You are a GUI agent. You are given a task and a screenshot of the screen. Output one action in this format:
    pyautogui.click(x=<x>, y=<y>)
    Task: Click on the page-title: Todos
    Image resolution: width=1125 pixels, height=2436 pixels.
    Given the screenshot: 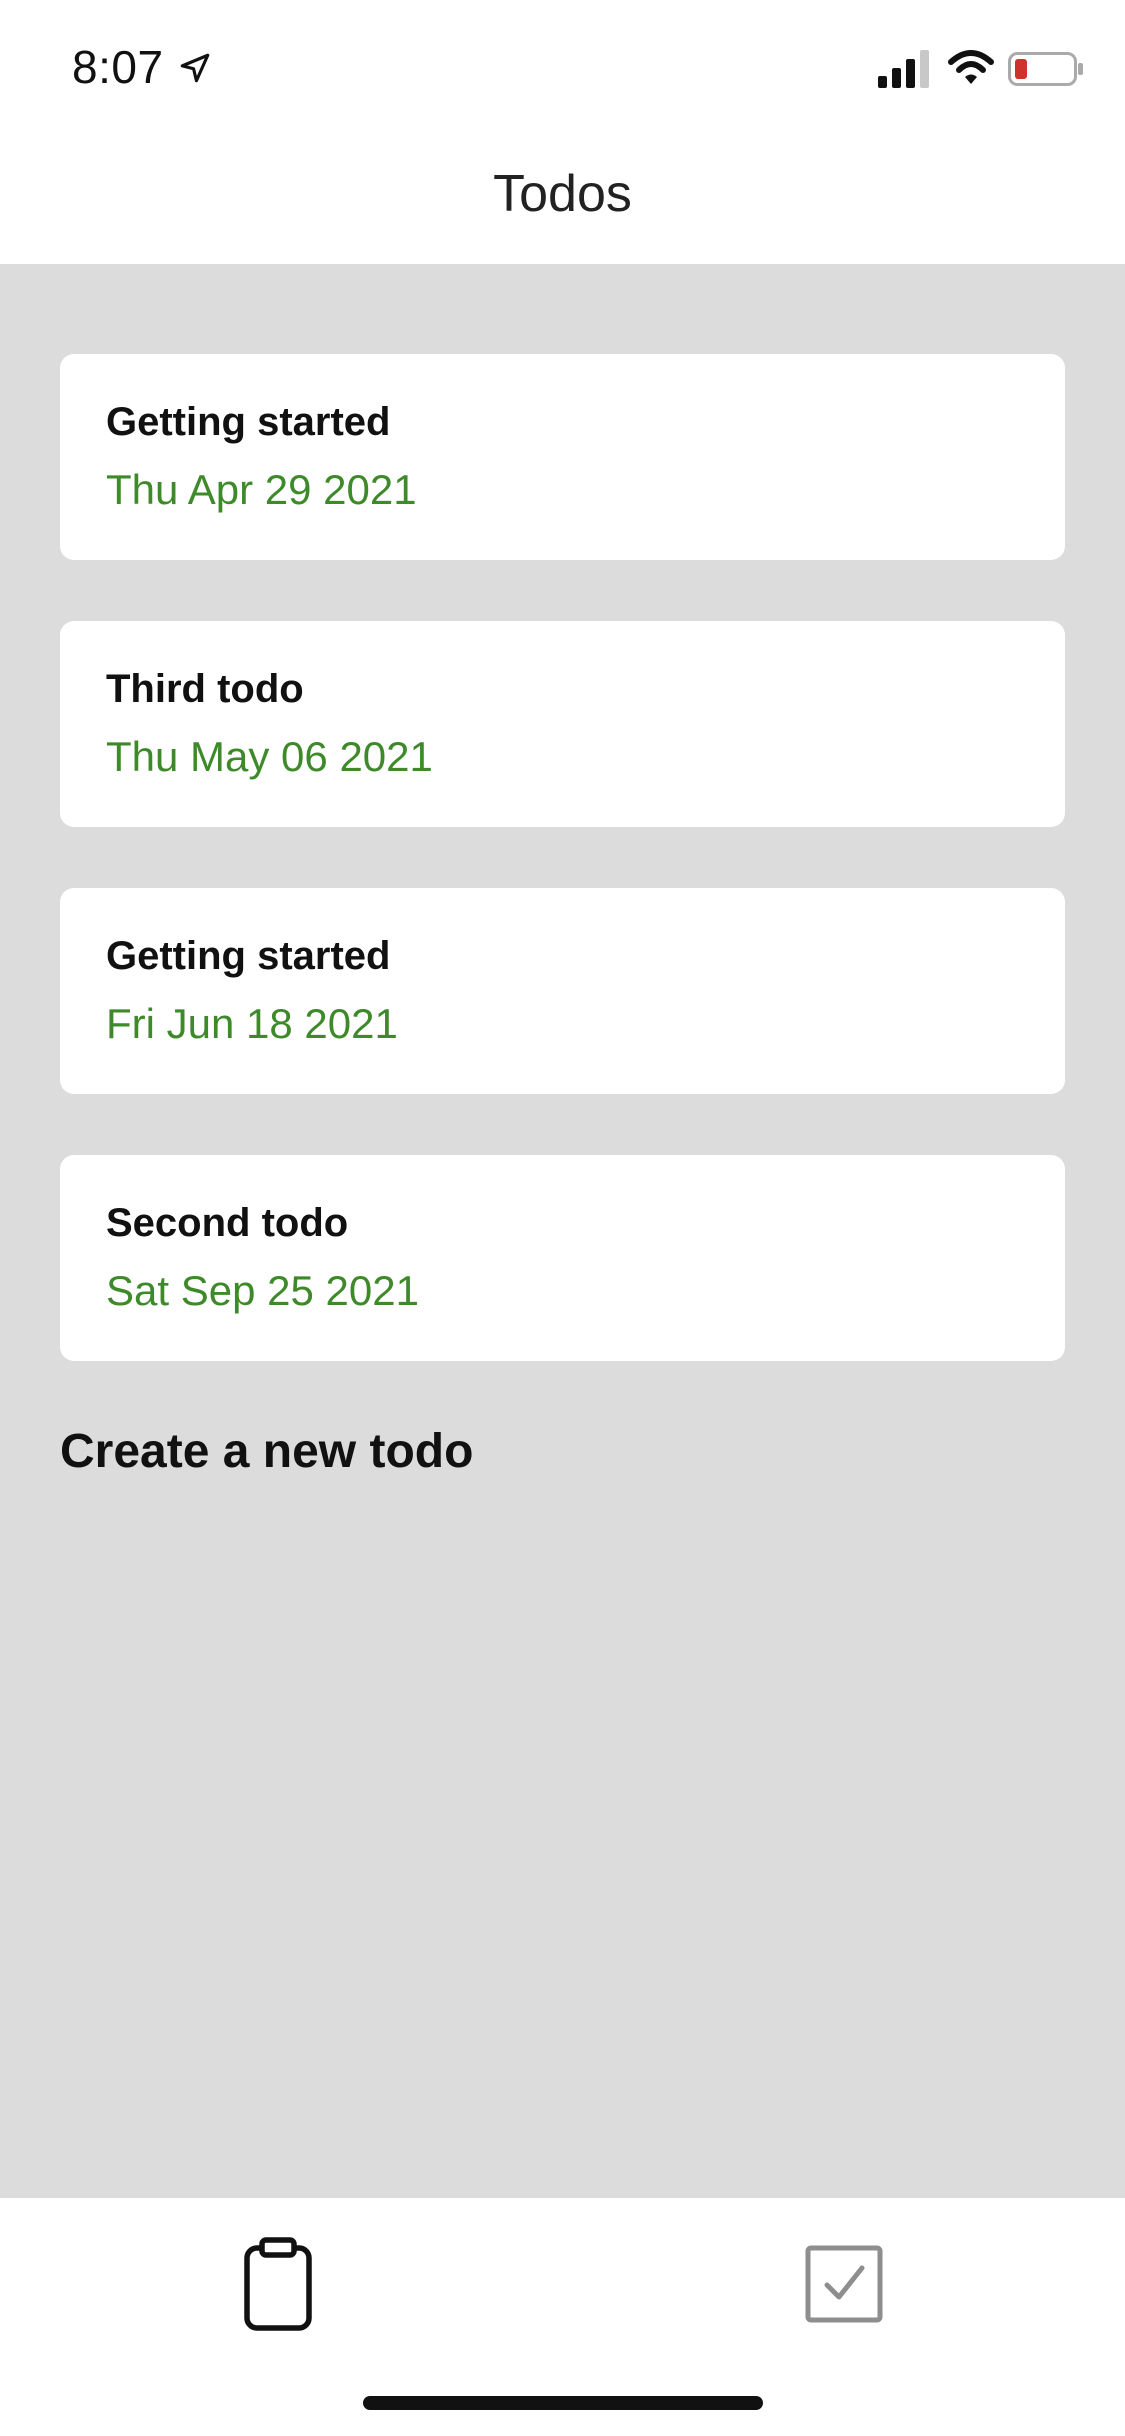 What is the action you would take?
    pyautogui.click(x=562, y=194)
    